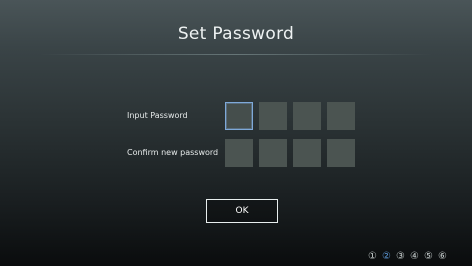 This screenshot has height=266, width=472. Describe the element at coordinates (372, 256) in the screenshot. I see `step-1: ①` at that location.